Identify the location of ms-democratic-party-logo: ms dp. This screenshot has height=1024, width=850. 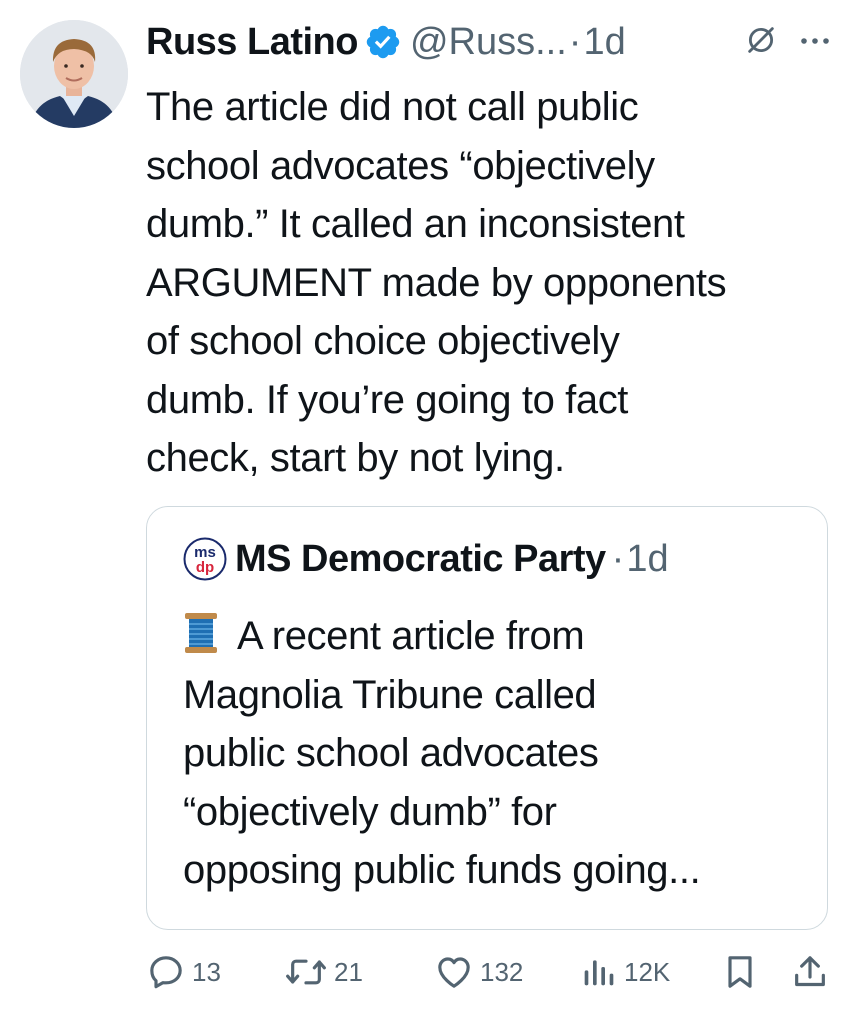
(205, 559).